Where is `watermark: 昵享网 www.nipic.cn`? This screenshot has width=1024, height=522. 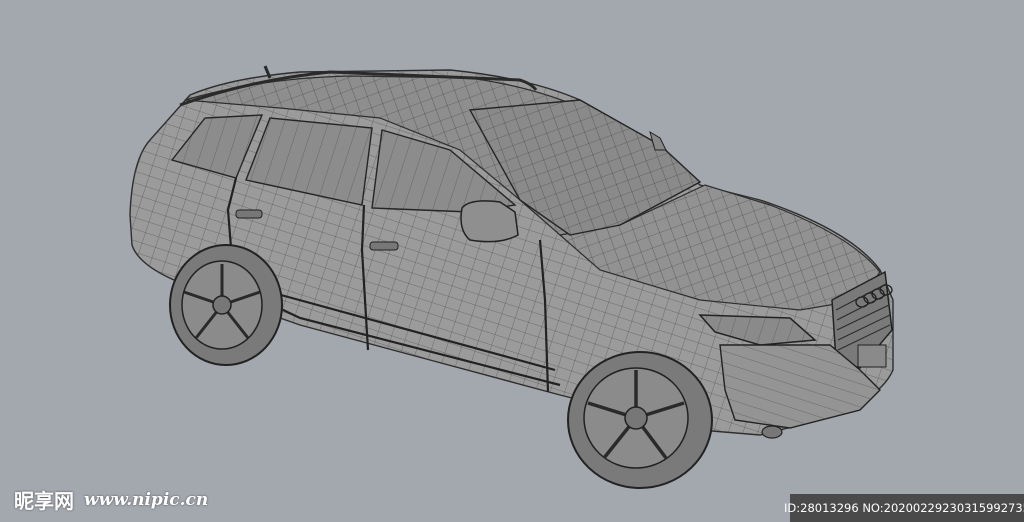
watermark: 昵享网 www.nipic.cn is located at coordinates (111, 499).